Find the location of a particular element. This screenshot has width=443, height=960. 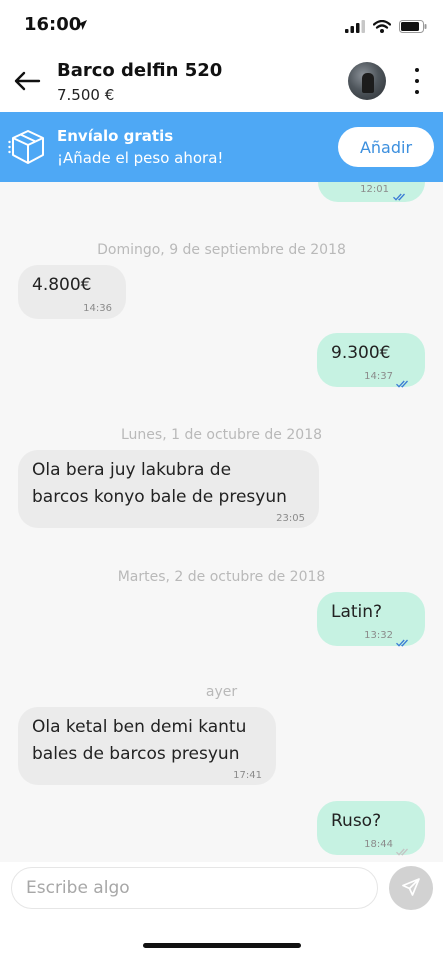

date-separator: ayer is located at coordinates (221, 692).